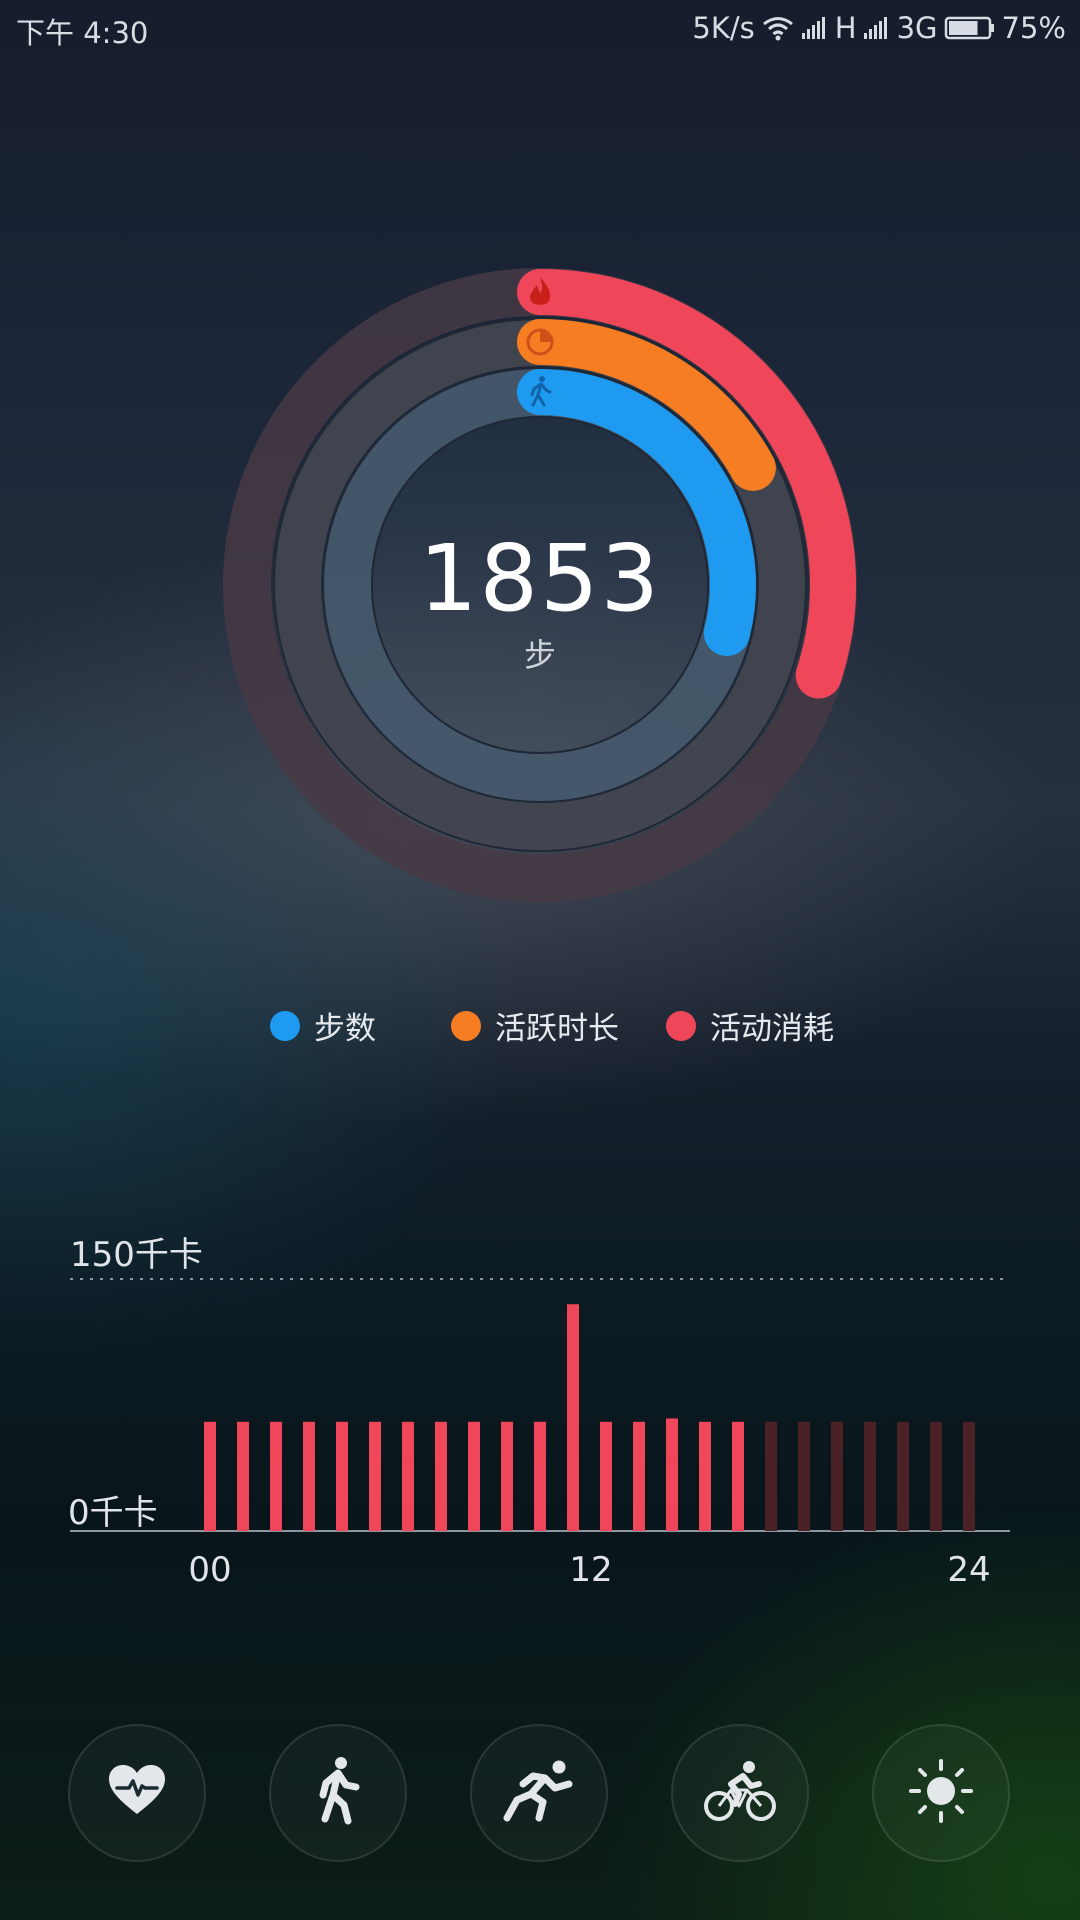  Describe the element at coordinates (591, 1570) in the screenshot. I see `x-tick-label: 12` at that location.